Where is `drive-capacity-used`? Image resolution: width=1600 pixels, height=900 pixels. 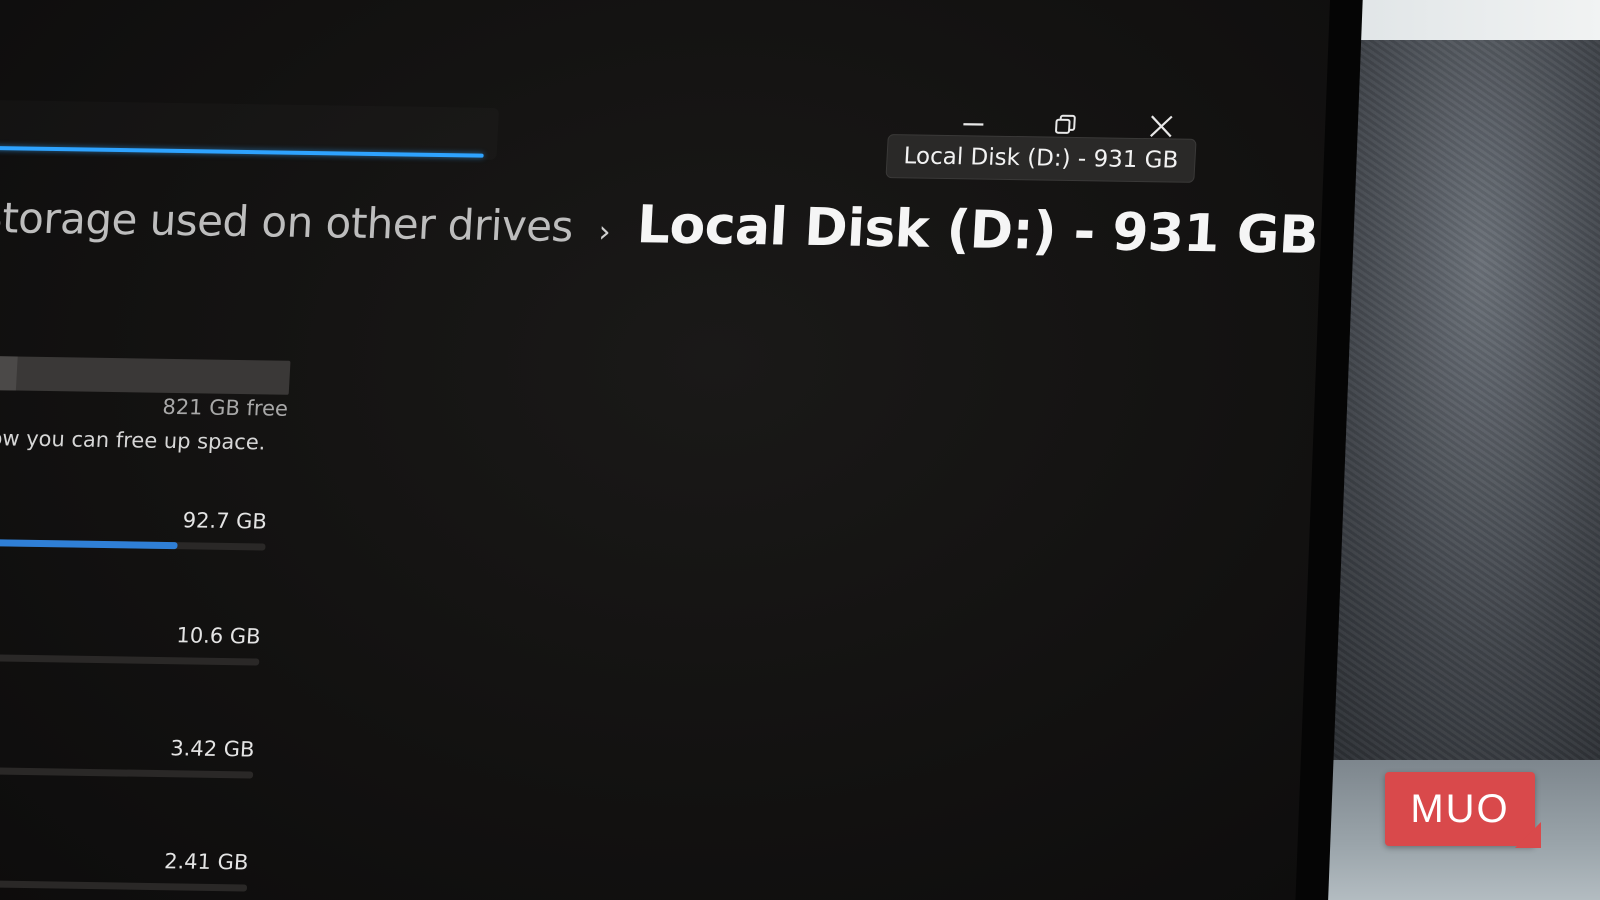 drive-capacity-used is located at coordinates (9, 373).